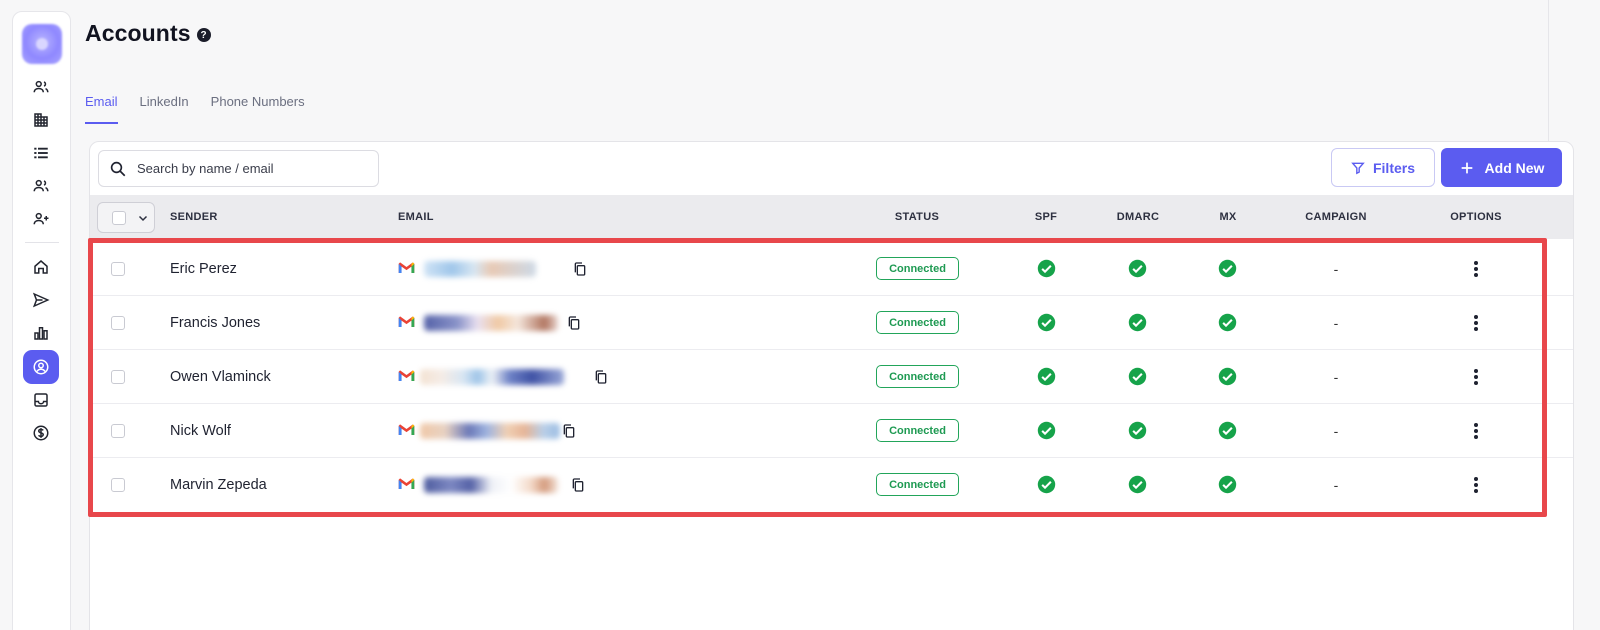  I want to click on column-header-spf: SPF, so click(1046, 217).